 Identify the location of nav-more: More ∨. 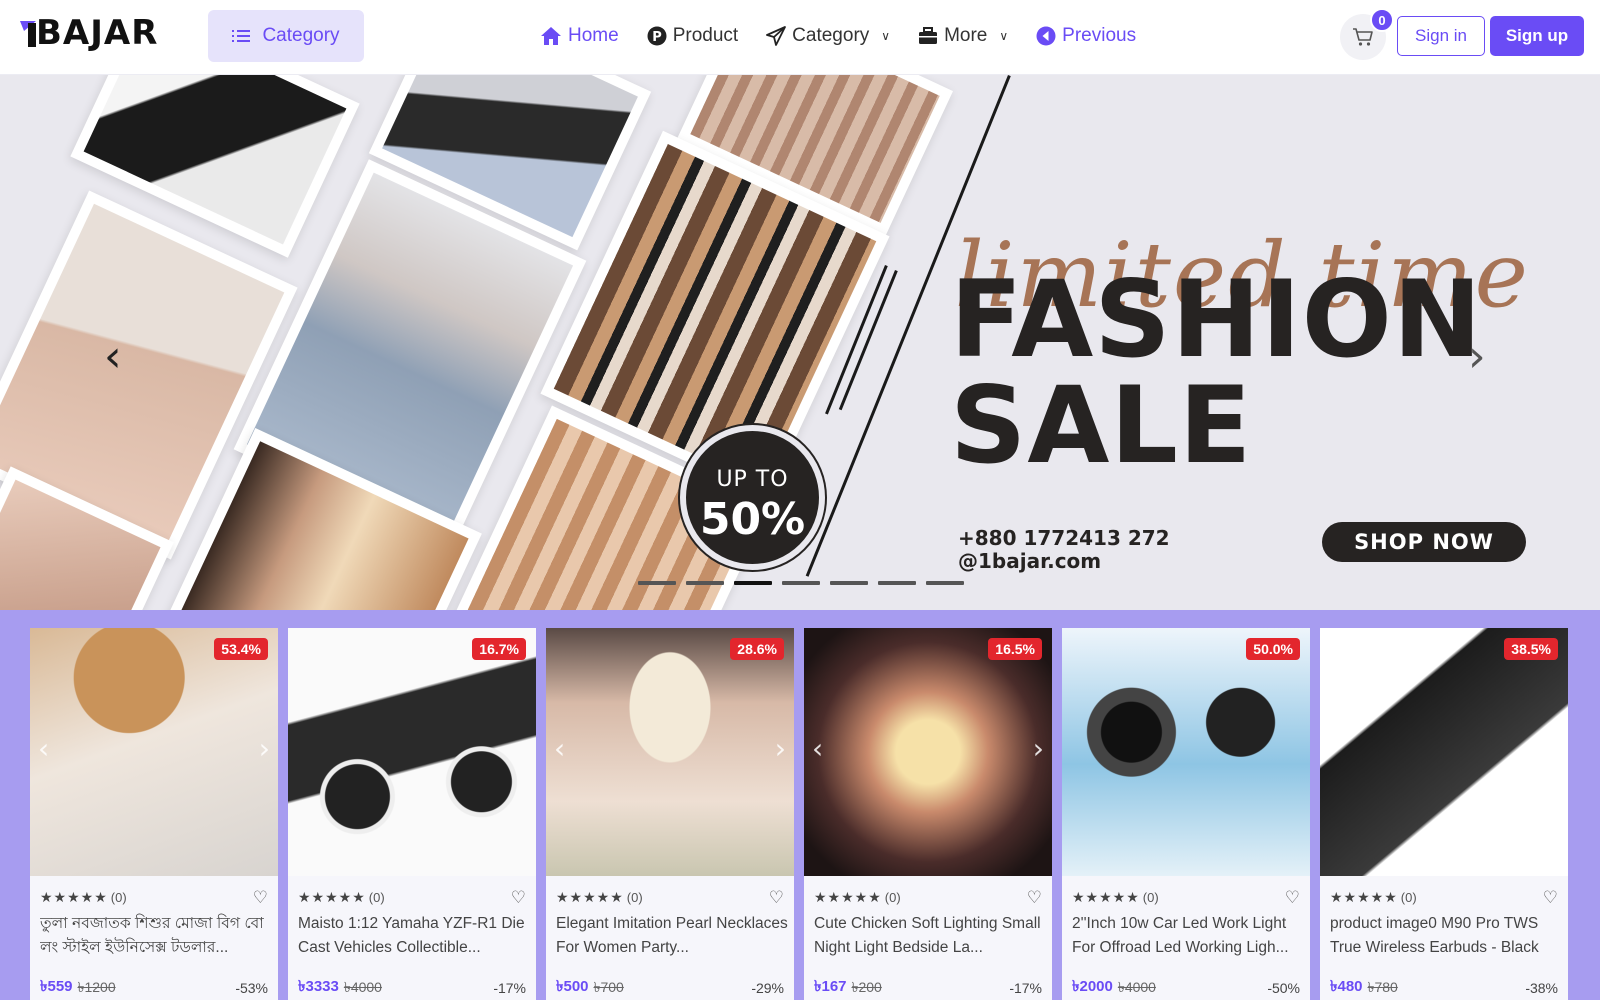
(963, 36).